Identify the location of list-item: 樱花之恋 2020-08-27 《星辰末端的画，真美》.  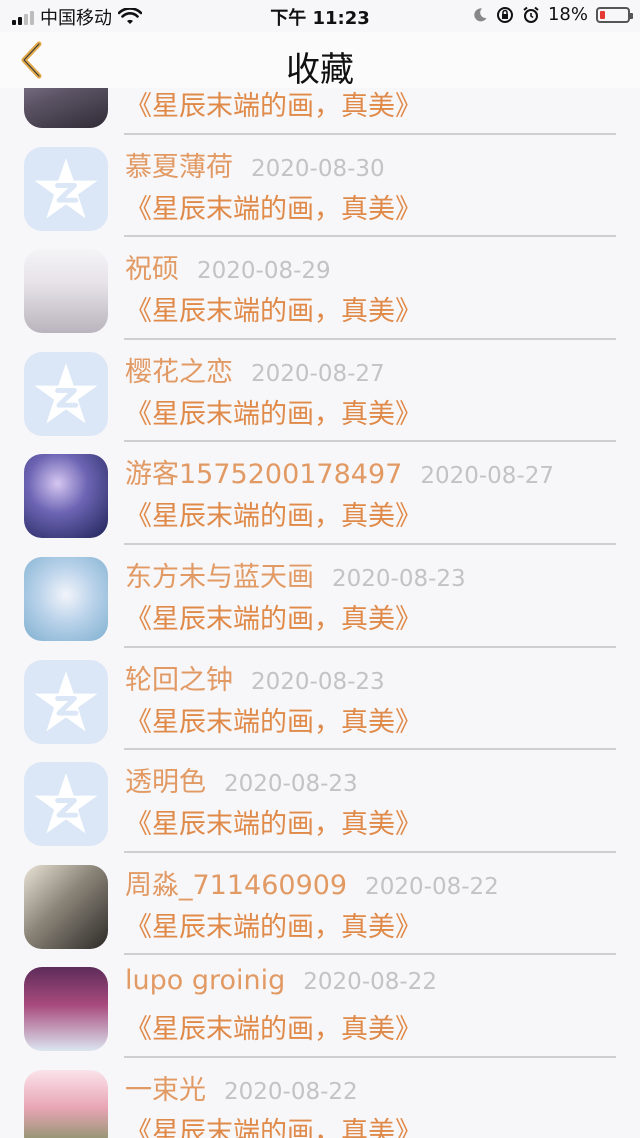
(320, 393).